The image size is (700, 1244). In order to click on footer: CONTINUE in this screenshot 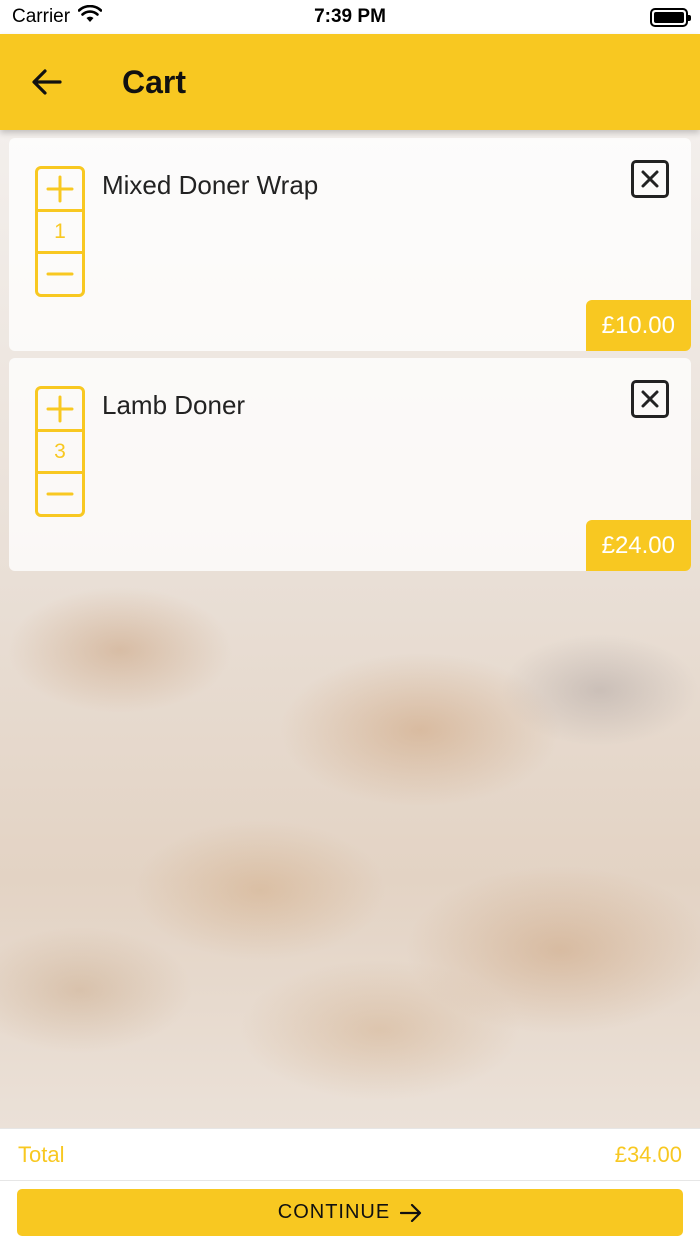, I will do `click(350, 1212)`.